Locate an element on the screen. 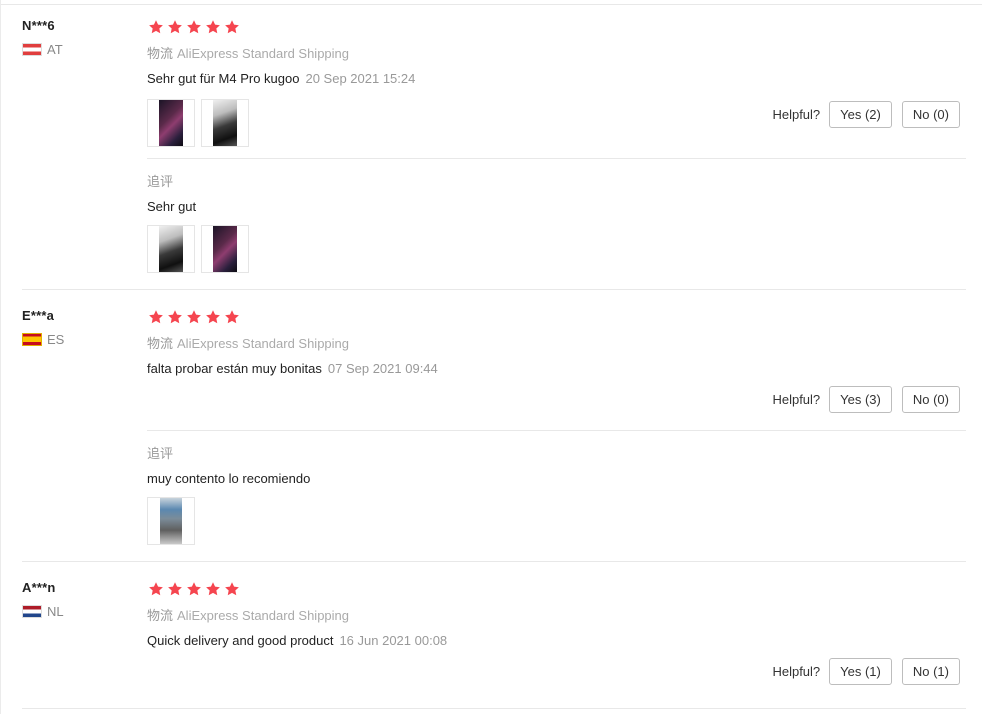 The image size is (982, 714). reviewer-country: AT is located at coordinates (72, 49).